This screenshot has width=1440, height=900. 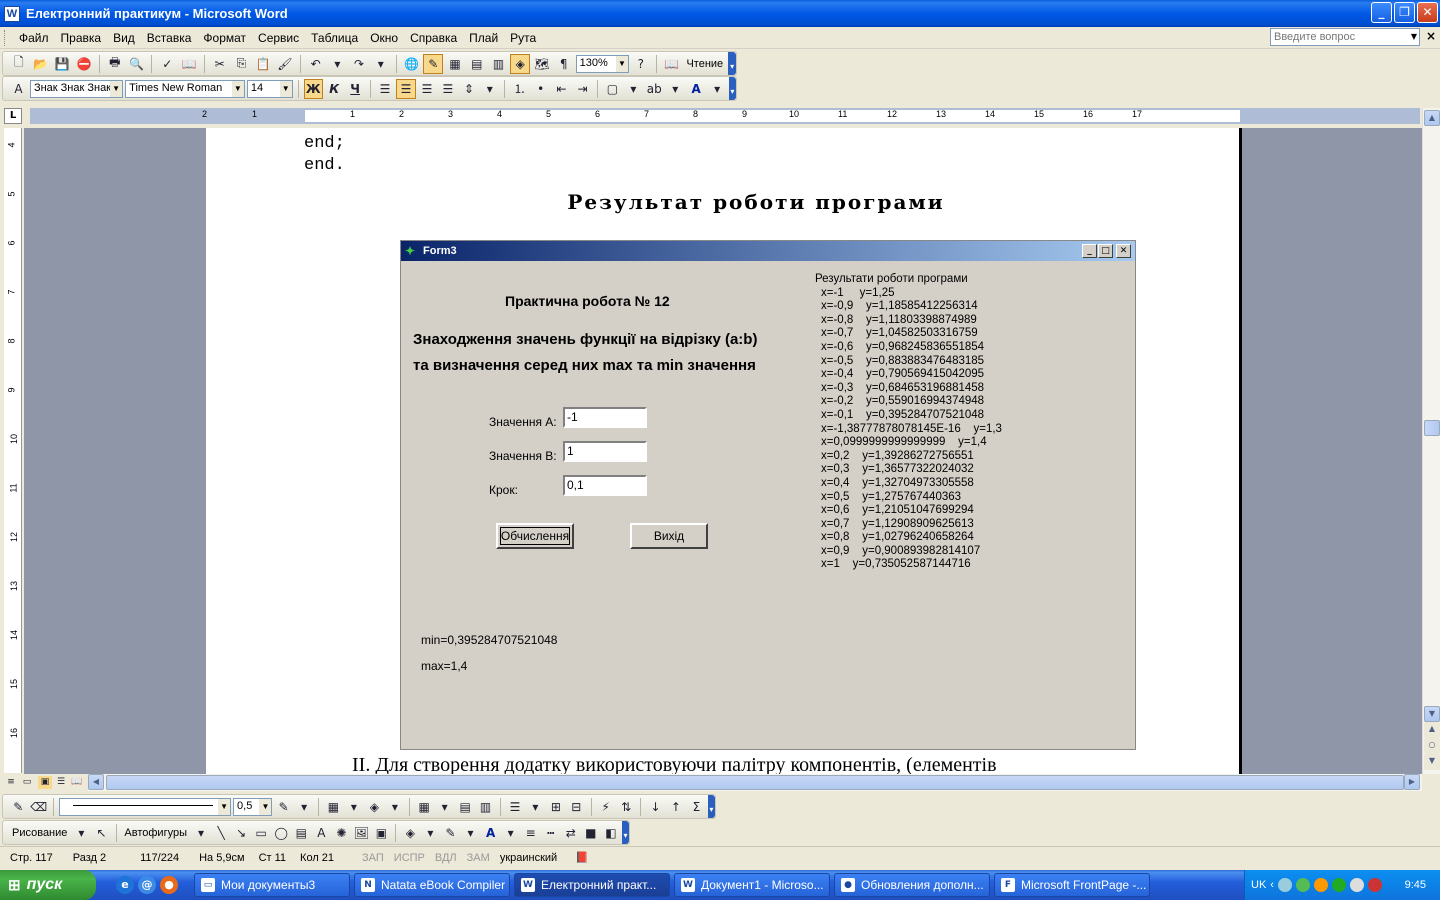 What do you see at coordinates (582, 89) in the screenshot?
I see `increase-indent-icon: ⇥` at bounding box center [582, 89].